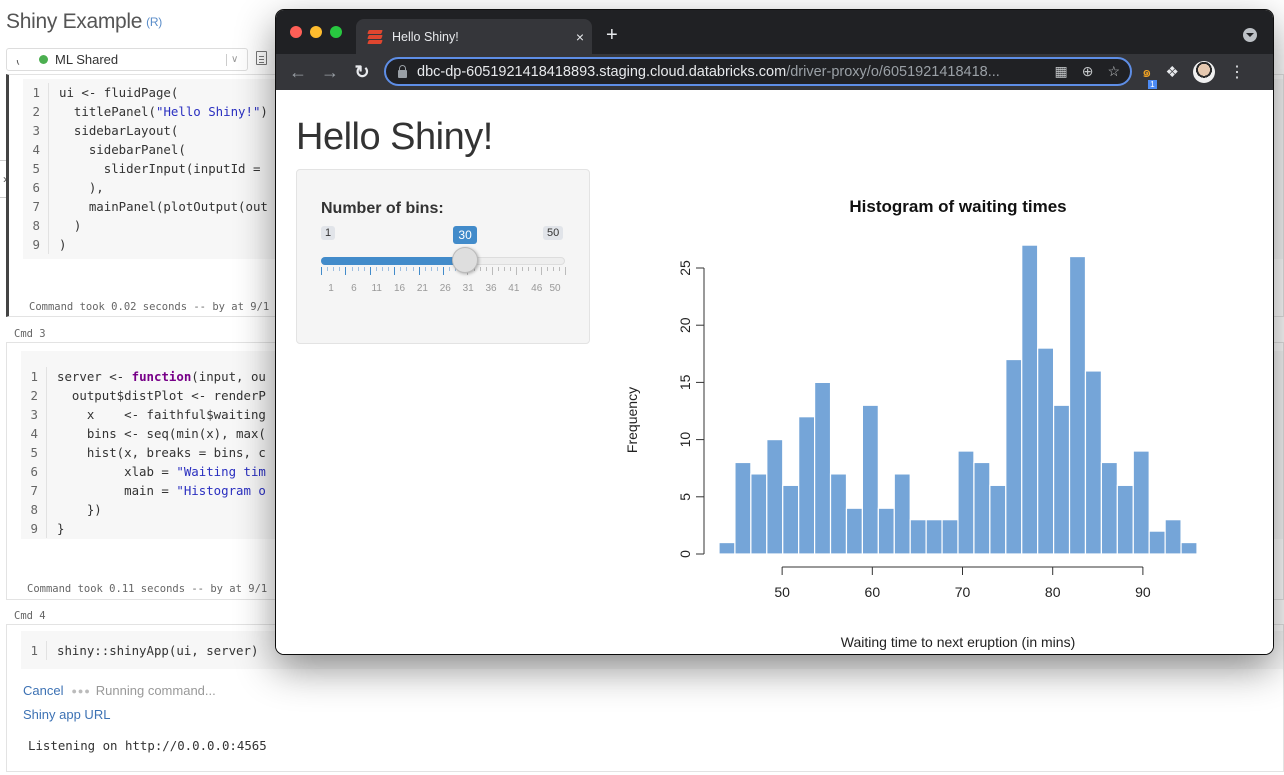  Describe the element at coordinates (316, 32) in the screenshot. I see `minimize-window-button` at that location.